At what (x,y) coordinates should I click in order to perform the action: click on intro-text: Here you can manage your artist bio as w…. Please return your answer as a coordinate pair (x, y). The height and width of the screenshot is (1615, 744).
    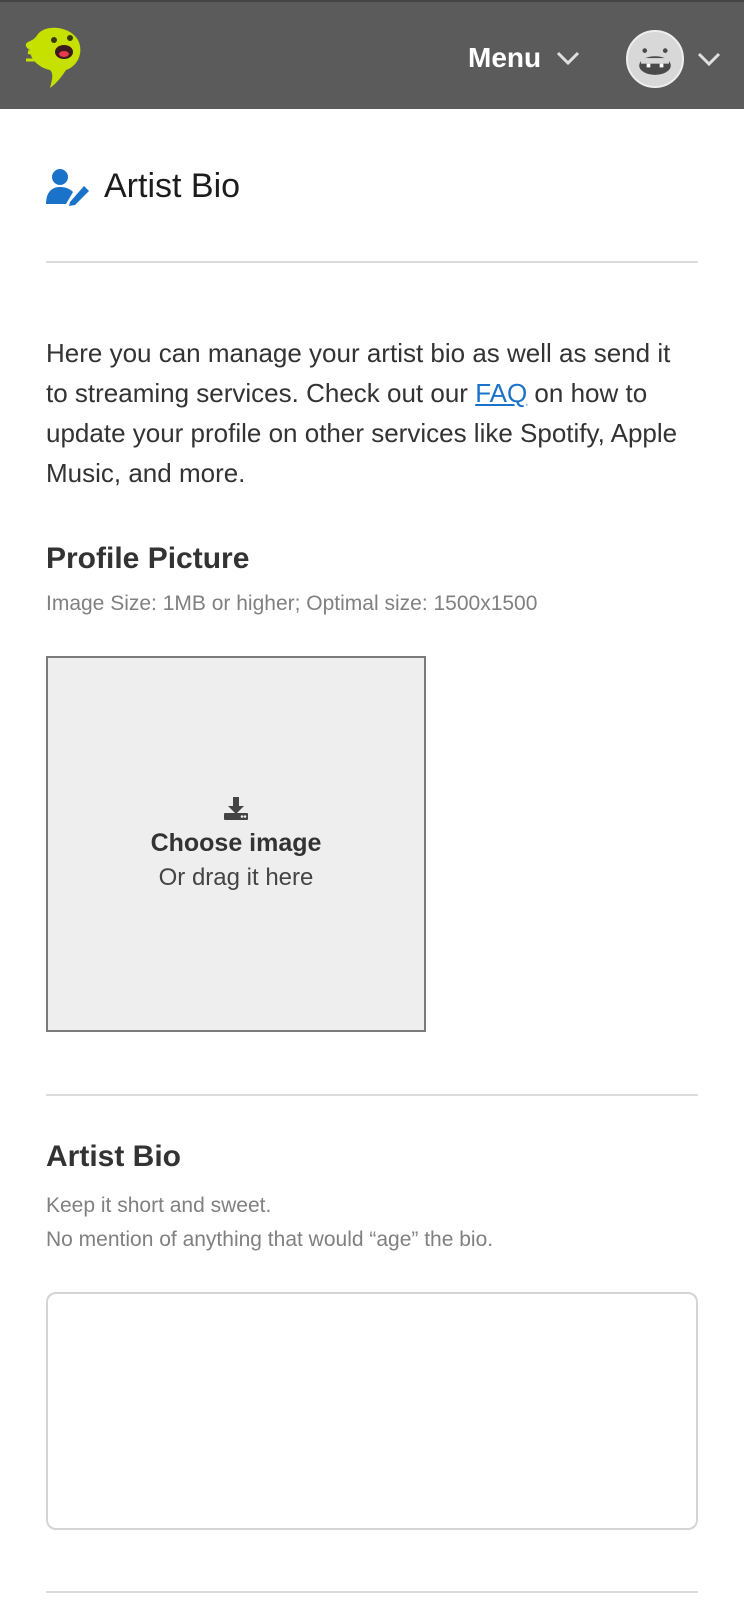
    Looking at the image, I should click on (366, 413).